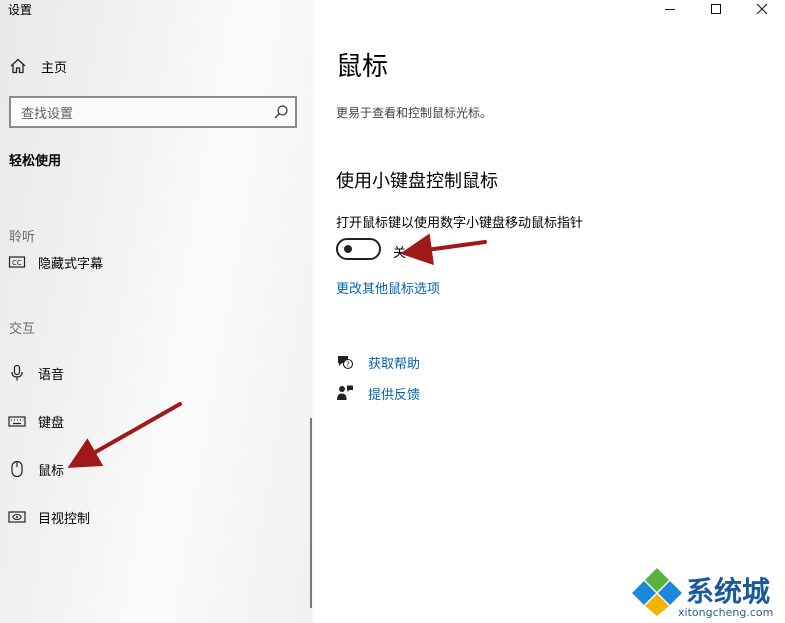  Describe the element at coordinates (417, 181) in the screenshot. I see `section-heading: 使用小键盘控制鼠标` at that location.